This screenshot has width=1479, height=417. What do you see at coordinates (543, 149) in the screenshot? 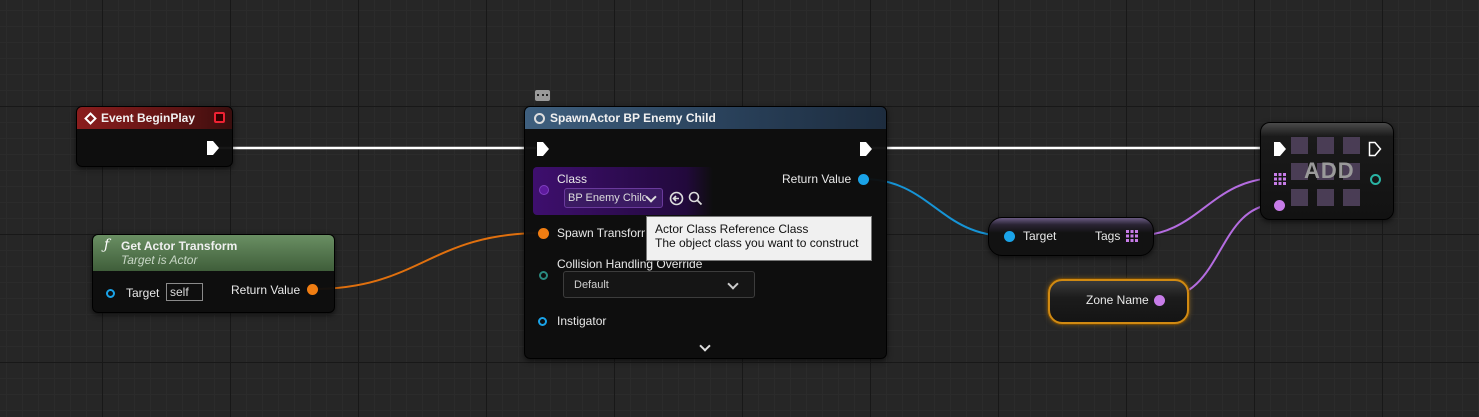
I see `spawn-exec-in-pin` at bounding box center [543, 149].